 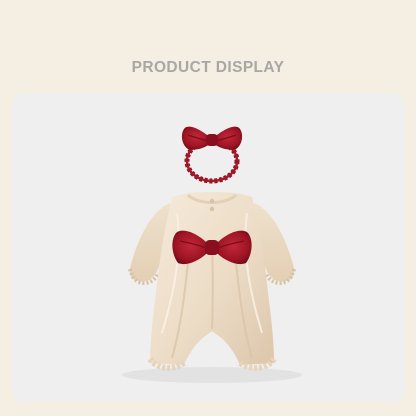 I want to click on headband, so click(x=212, y=155).